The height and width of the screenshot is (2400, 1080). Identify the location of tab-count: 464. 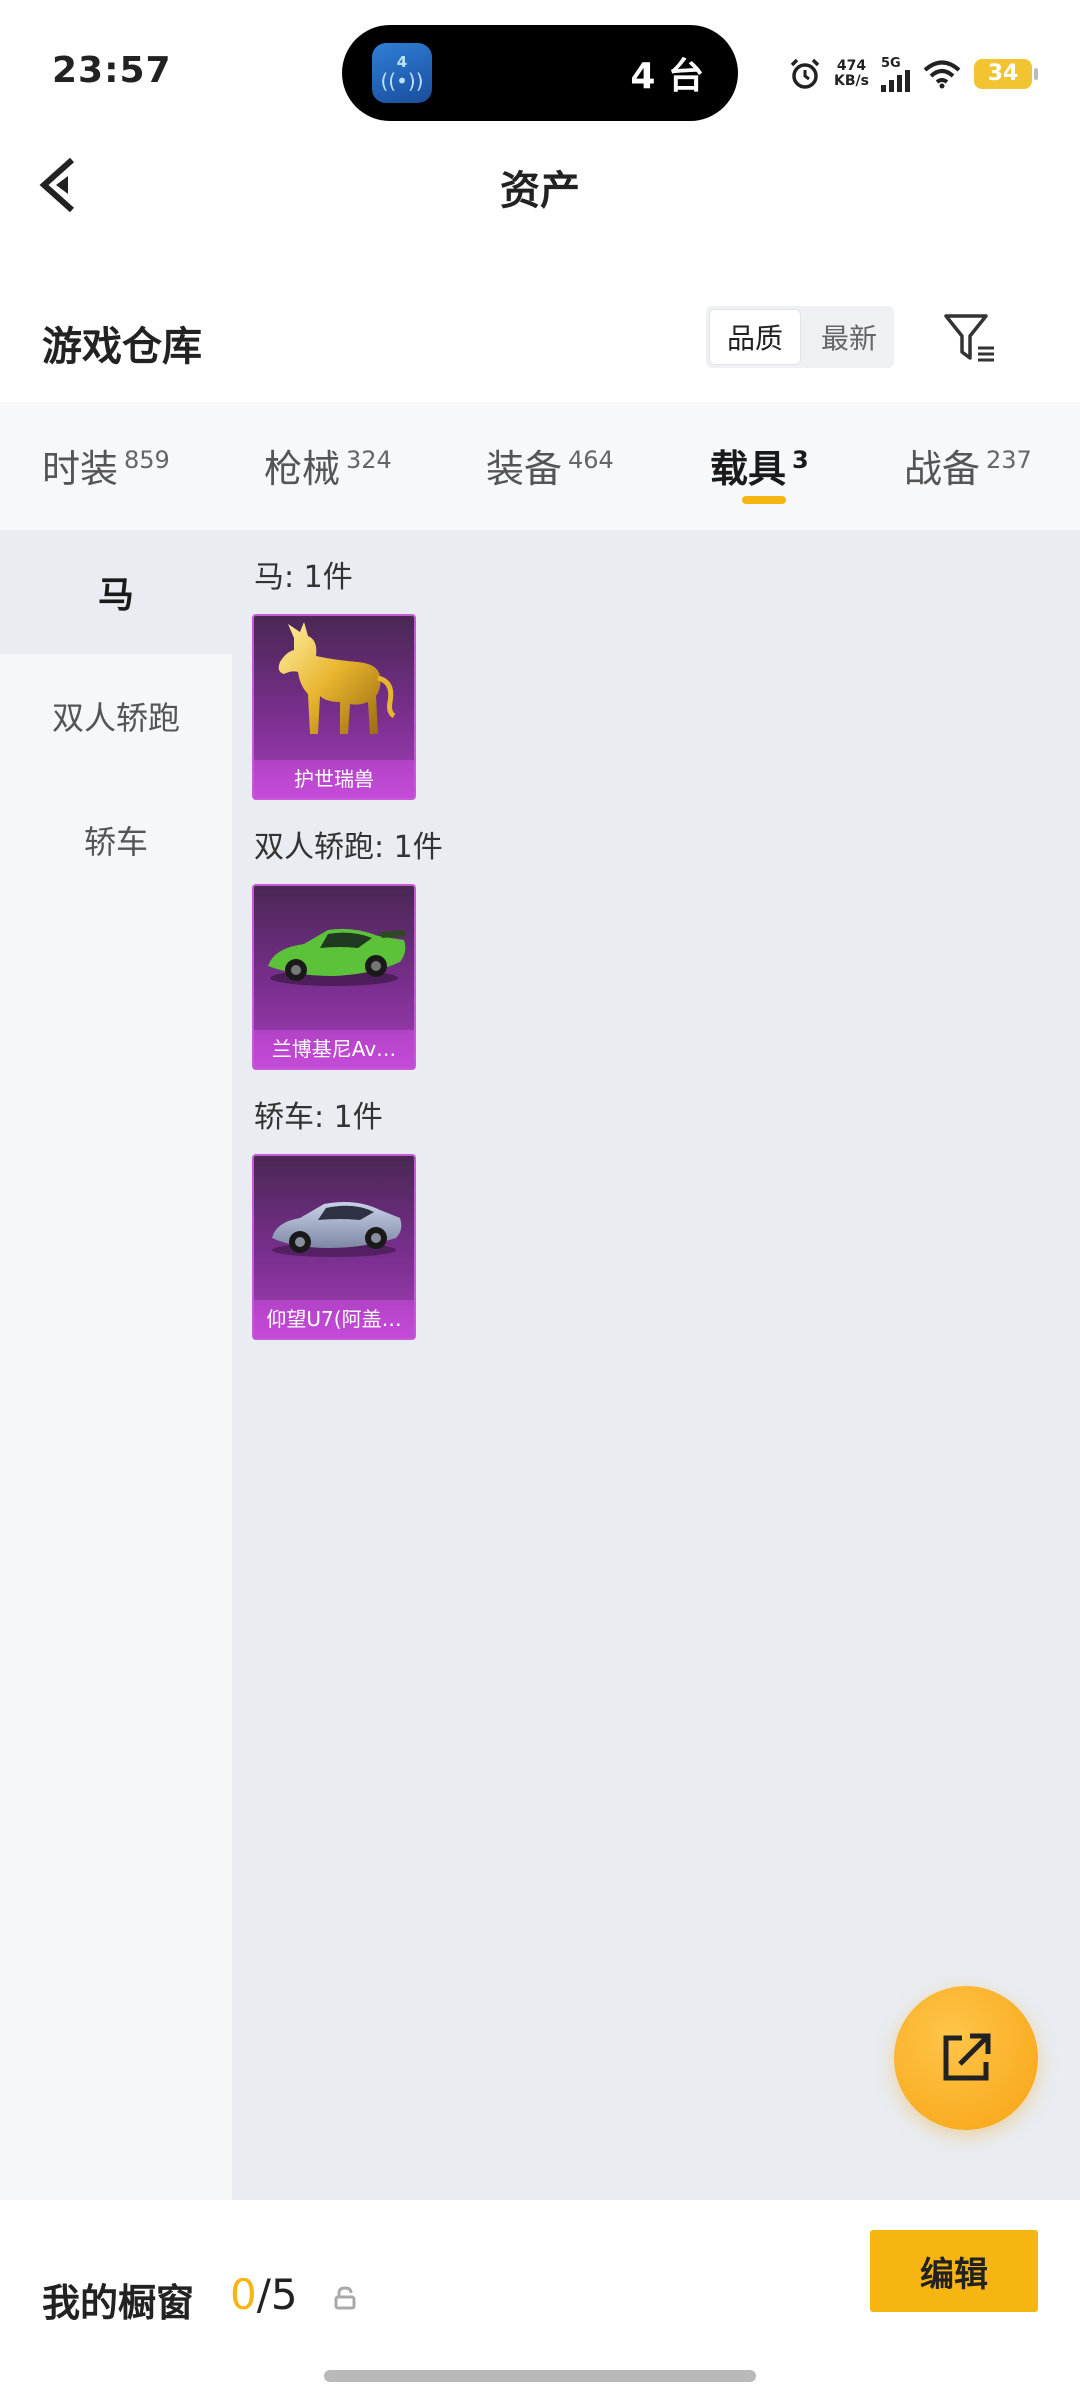
(591, 460).